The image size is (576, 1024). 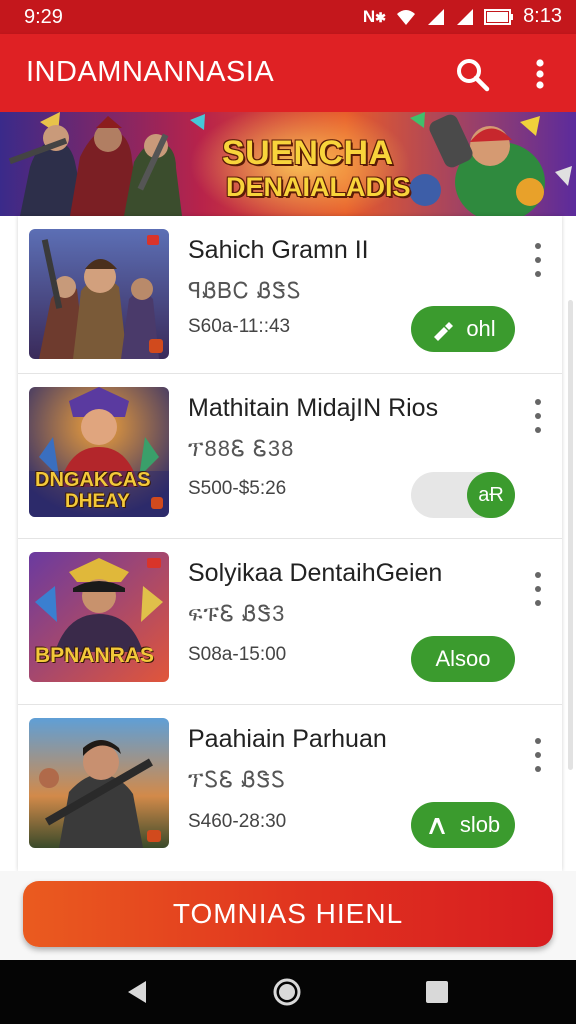 I want to click on game-title: Solyikaa DentaihGeien, so click(x=315, y=573).